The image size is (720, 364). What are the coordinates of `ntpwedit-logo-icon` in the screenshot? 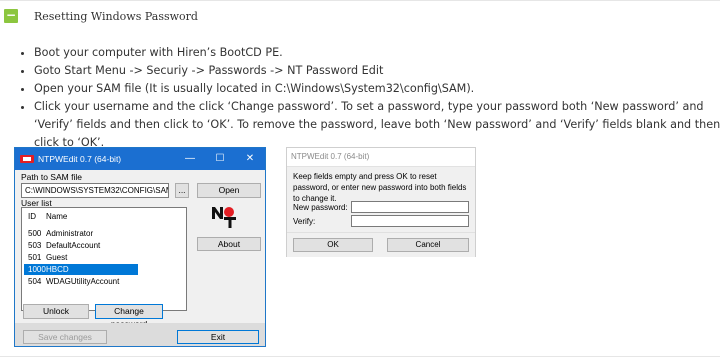 It's located at (224, 217).